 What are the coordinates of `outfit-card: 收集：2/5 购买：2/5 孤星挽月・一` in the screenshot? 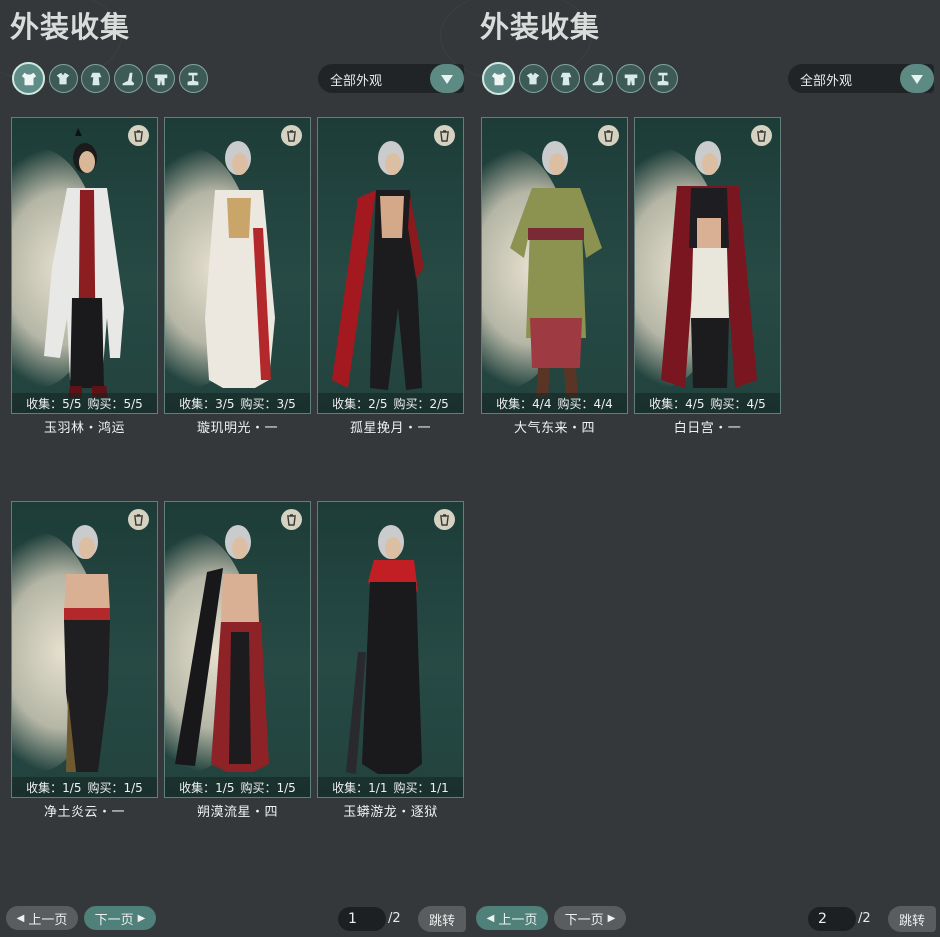 It's located at (390, 276).